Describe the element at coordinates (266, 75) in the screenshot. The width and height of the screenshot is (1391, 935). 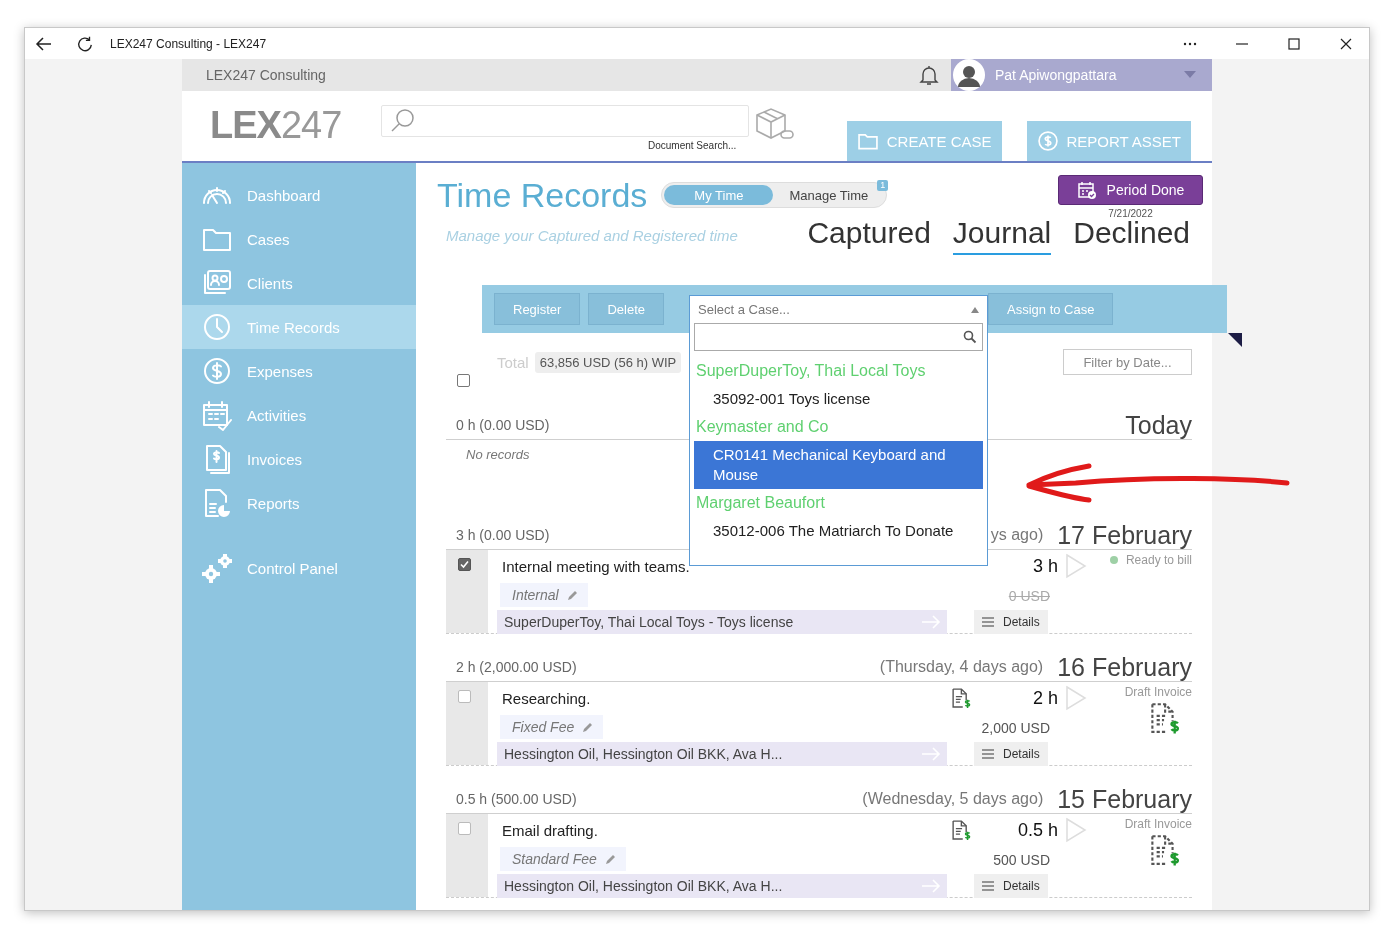
I see `company-name: LEX247 Consulting` at that location.